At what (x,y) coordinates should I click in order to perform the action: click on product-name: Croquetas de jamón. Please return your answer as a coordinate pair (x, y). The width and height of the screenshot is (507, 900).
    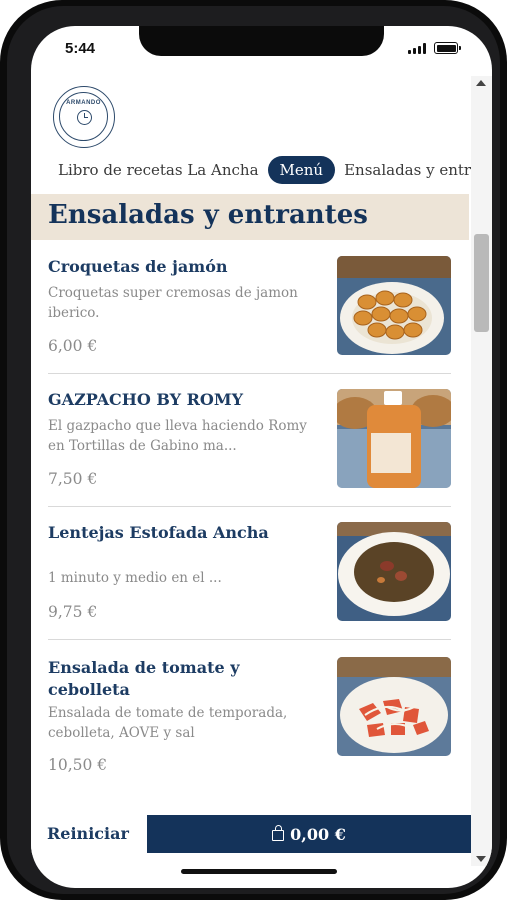
    Looking at the image, I should click on (138, 266).